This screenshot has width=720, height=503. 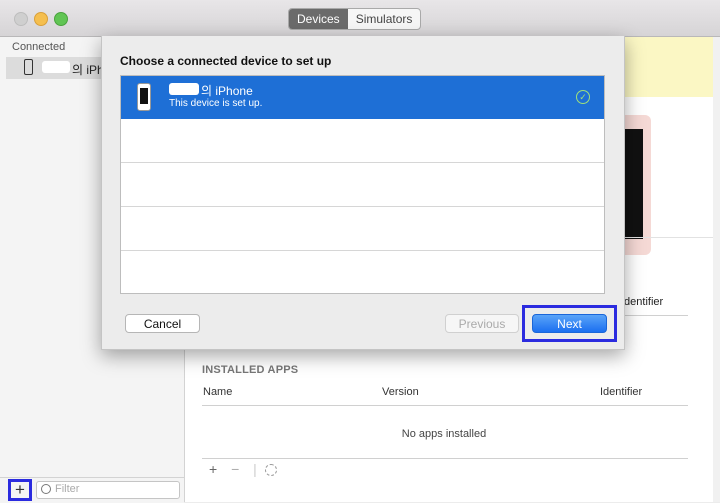 What do you see at coordinates (362, 97) in the screenshot?
I see `list-item-device: 의 iPhone This device is set up. ✓` at bounding box center [362, 97].